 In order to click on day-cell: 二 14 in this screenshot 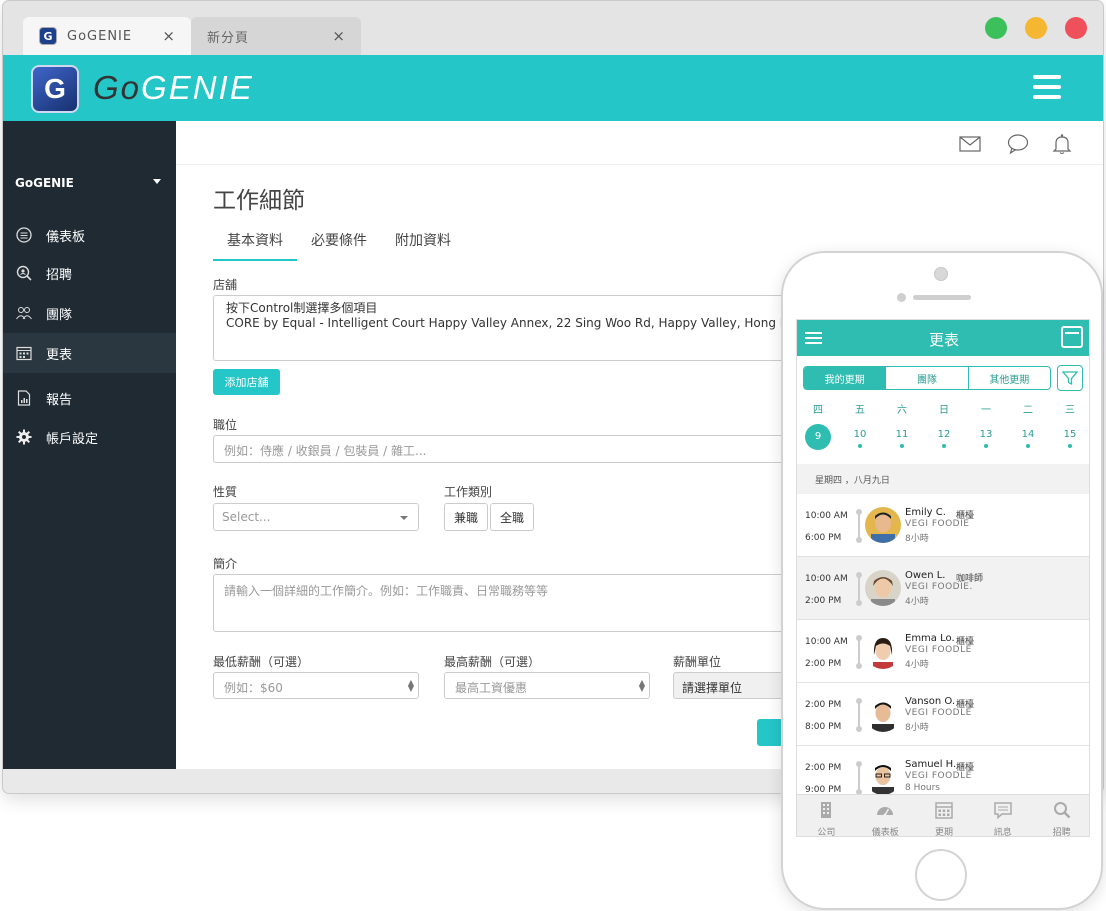, I will do `click(1028, 426)`.